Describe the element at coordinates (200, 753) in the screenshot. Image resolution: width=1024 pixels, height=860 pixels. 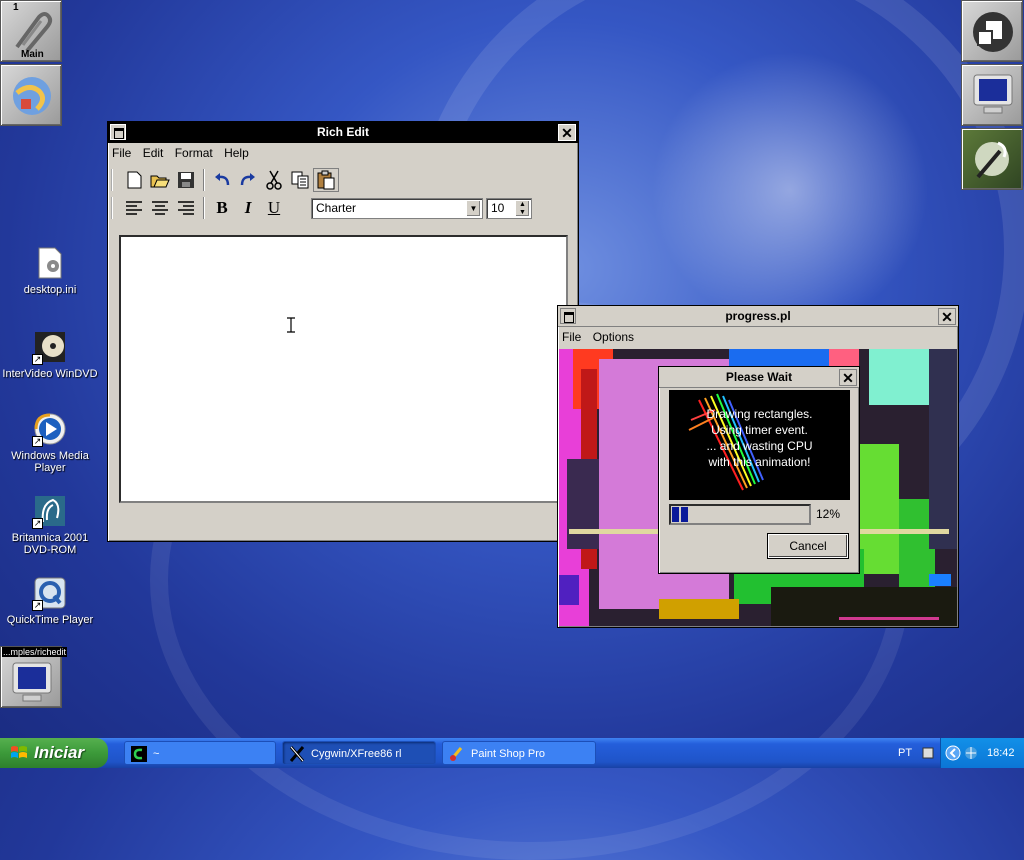
I see `task-cygwin-shell: ~` at that location.